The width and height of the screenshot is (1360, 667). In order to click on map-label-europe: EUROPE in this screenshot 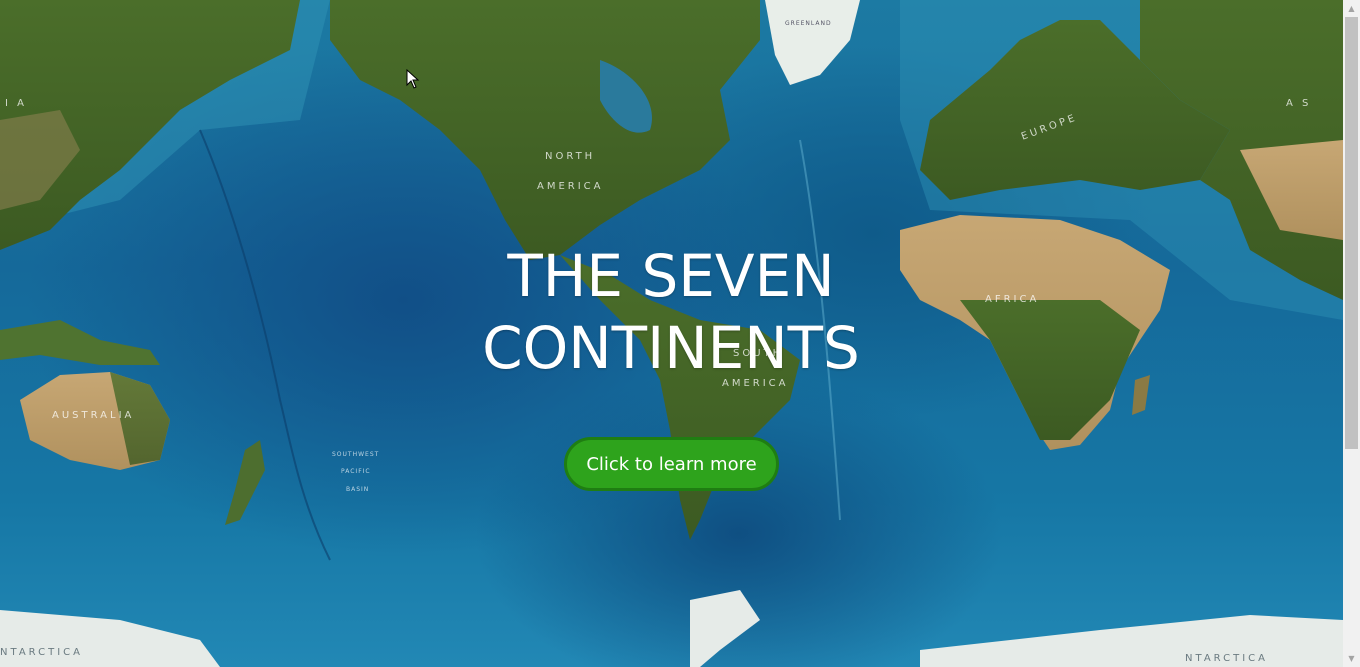, I will do `click(1049, 127)`.